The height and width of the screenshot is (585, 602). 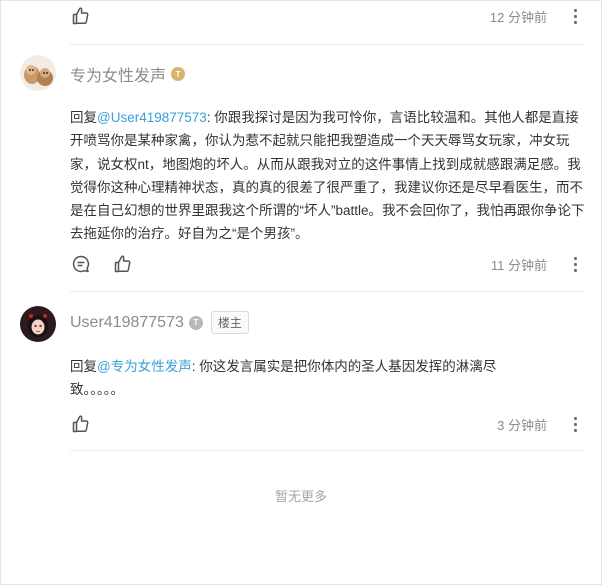 I want to click on comment-author: User419877573 T 楼主, so click(x=159, y=322).